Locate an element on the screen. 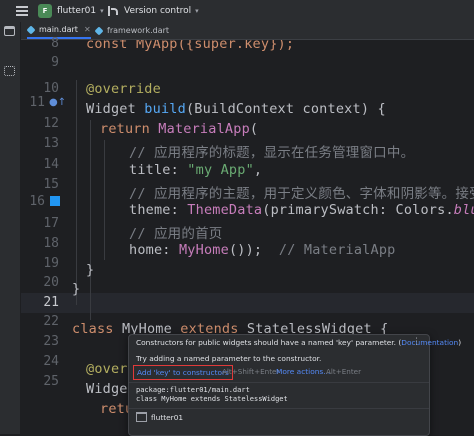  code-line-10: @override is located at coordinates (123, 89).